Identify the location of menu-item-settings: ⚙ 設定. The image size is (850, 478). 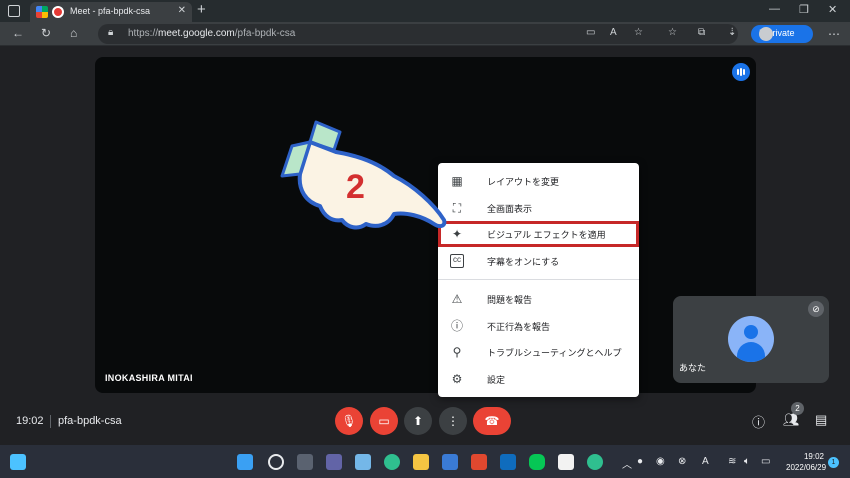
(538, 379).